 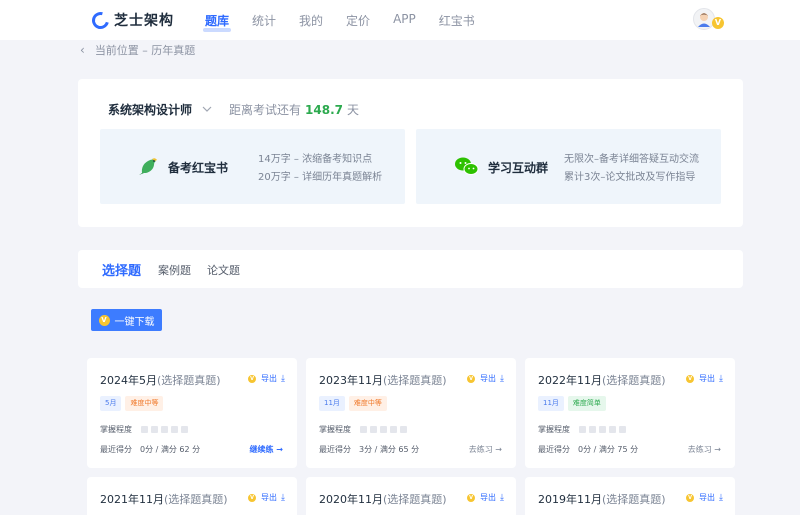 What do you see at coordinates (586, 403) in the screenshot?
I see `difficulty-tag: 难度简单` at bounding box center [586, 403].